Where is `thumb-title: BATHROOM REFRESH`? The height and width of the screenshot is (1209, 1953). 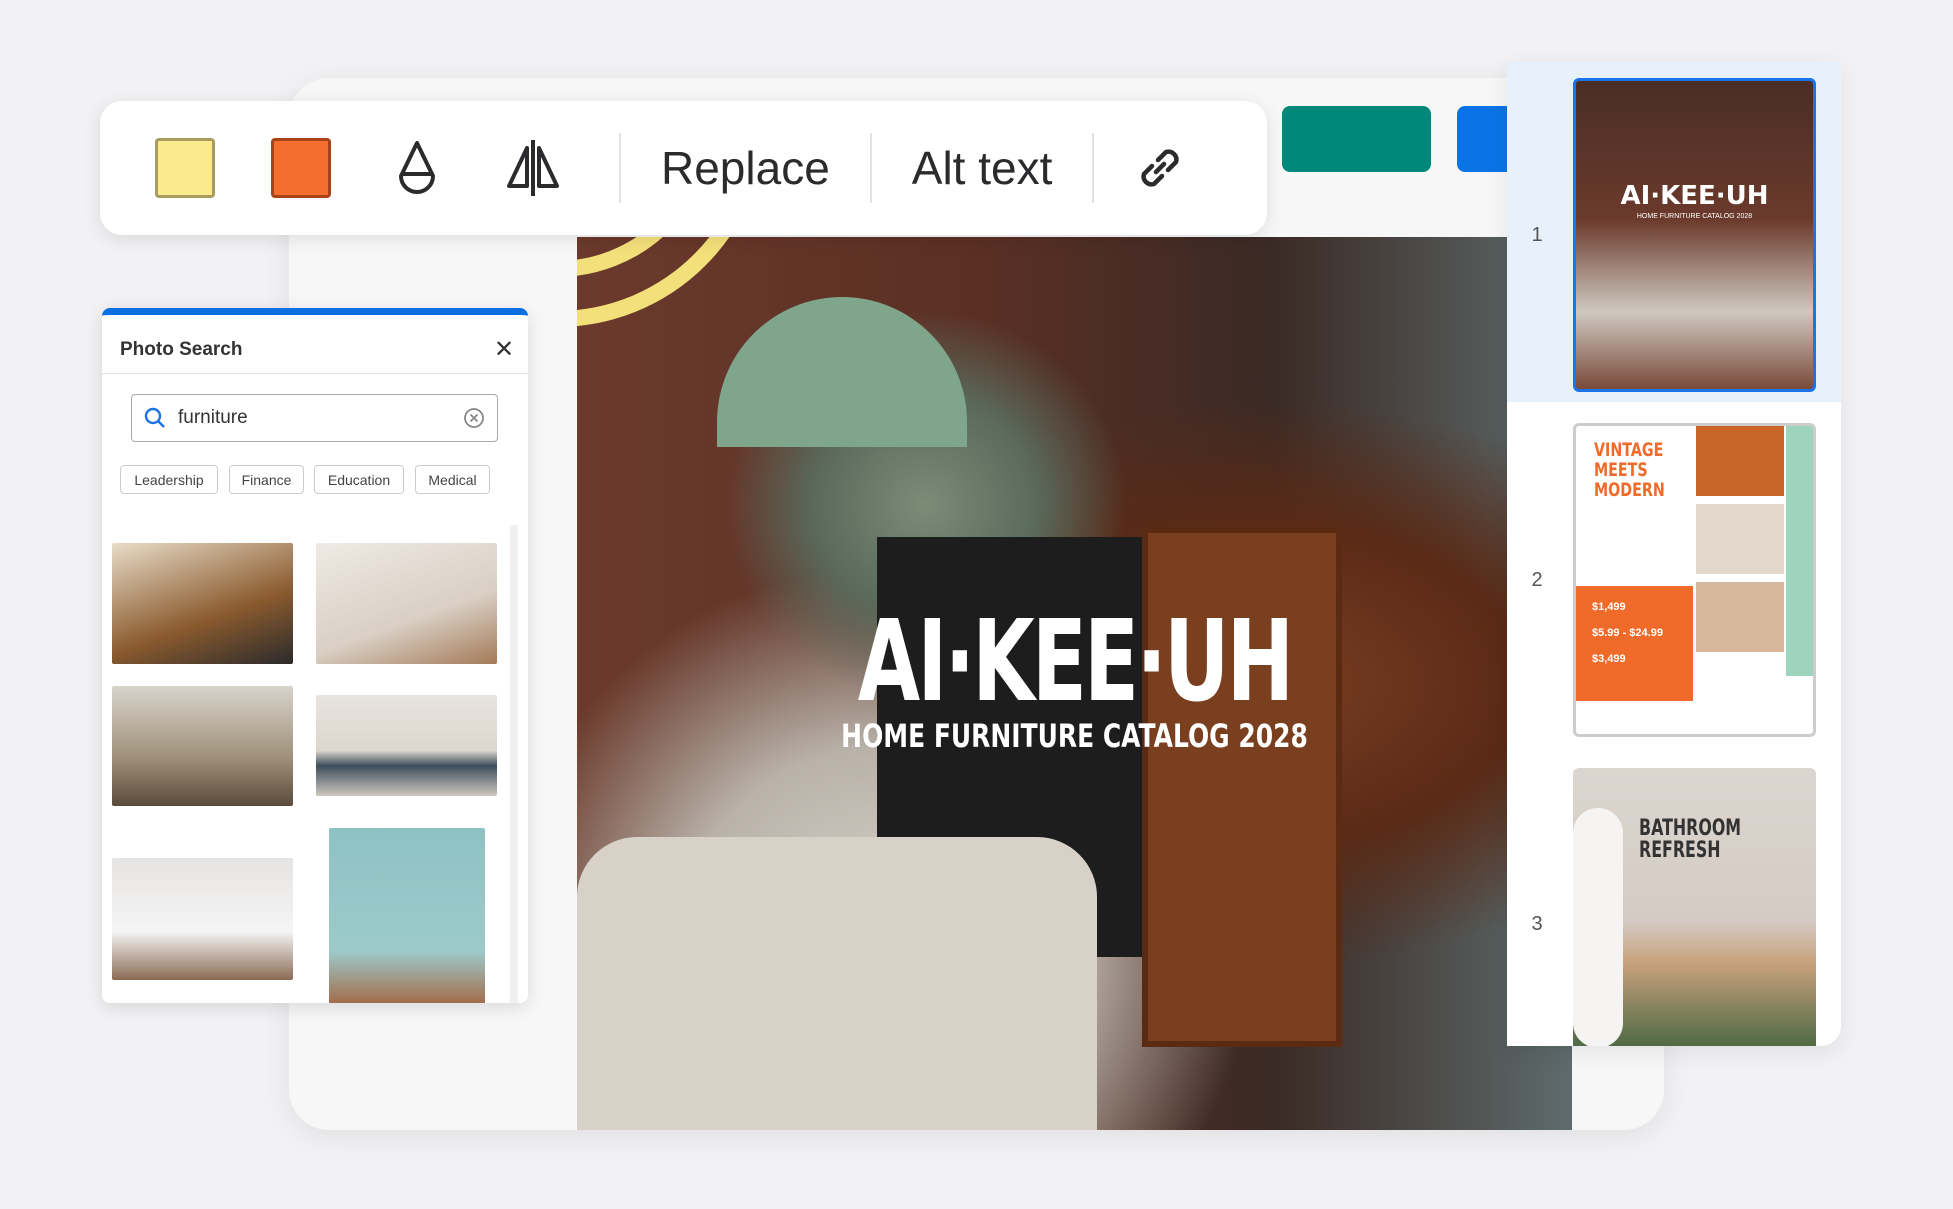
thumb-title: BATHROOM REFRESH is located at coordinates (1690, 839).